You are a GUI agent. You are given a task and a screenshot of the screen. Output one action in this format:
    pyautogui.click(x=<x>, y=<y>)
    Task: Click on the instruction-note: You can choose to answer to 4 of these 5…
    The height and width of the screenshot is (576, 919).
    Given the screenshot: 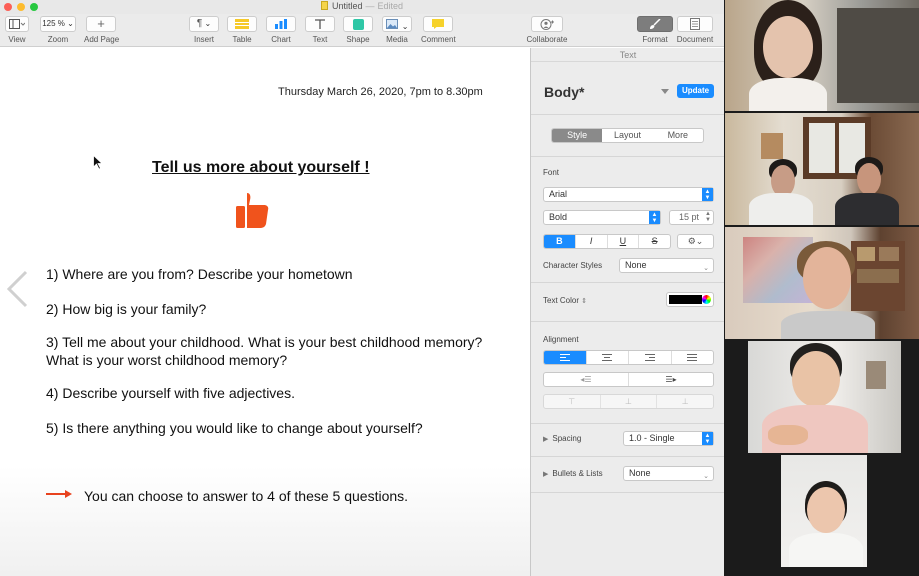 What is the action you would take?
    pyautogui.click(x=246, y=496)
    